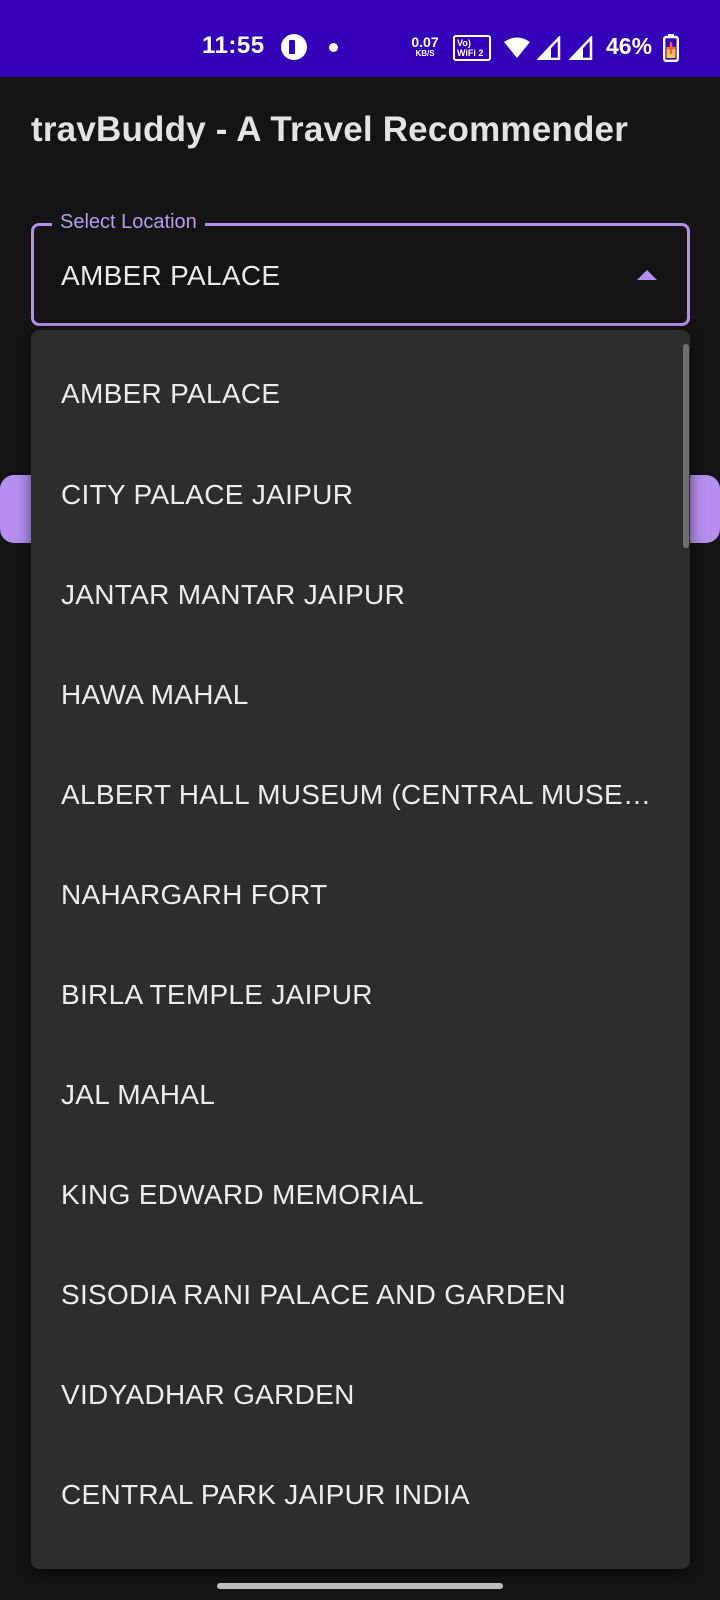 The width and height of the screenshot is (720, 1600). I want to click on battery-charging-icon, so click(671, 48).